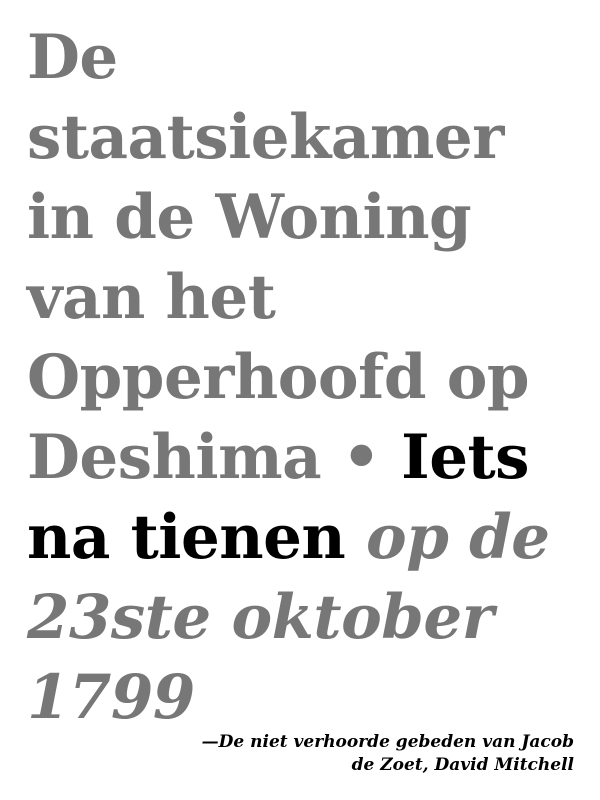  What do you see at coordinates (387, 742) in the screenshot?
I see `attribution-line-1: —De niet verhoorde gebeden van Jacob` at bounding box center [387, 742].